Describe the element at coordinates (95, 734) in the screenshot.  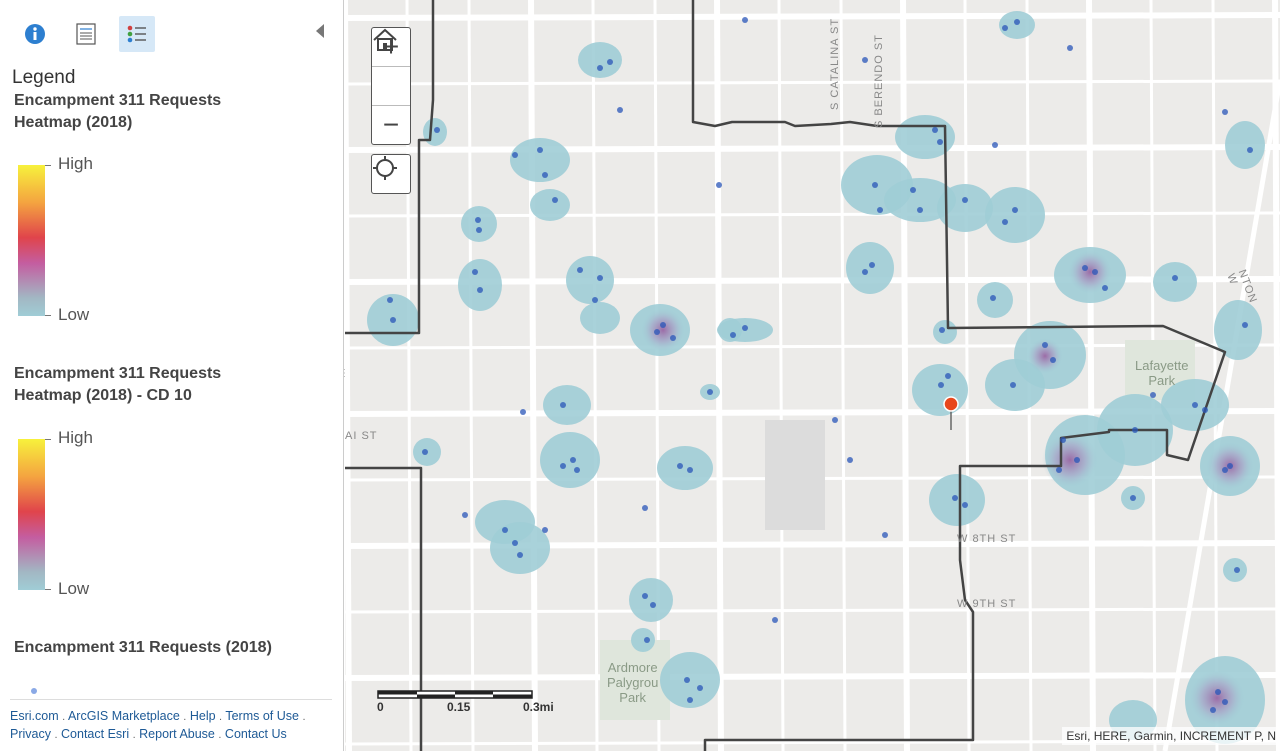
I see `contact-esri-link: Contact Esri` at that location.